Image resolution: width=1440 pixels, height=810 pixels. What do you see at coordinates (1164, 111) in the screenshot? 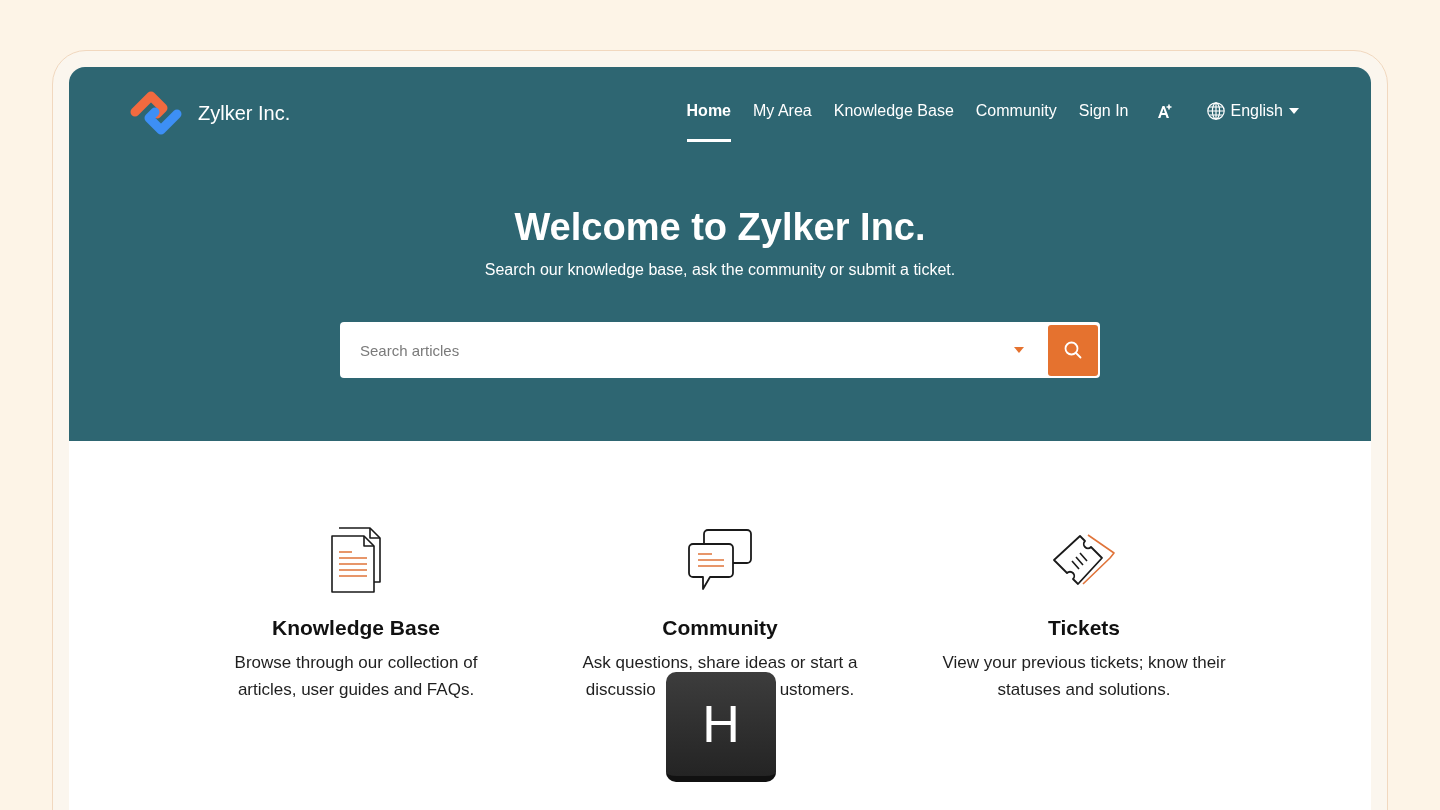
I see `font-size-icon` at bounding box center [1164, 111].